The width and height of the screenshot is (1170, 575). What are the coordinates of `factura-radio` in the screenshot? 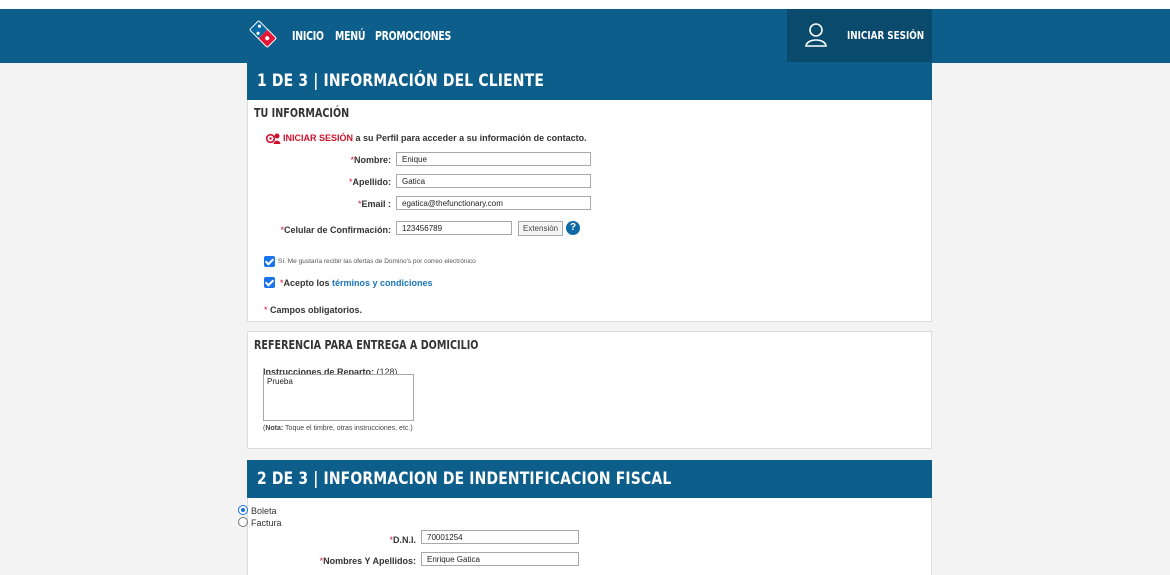 It's located at (243, 522).